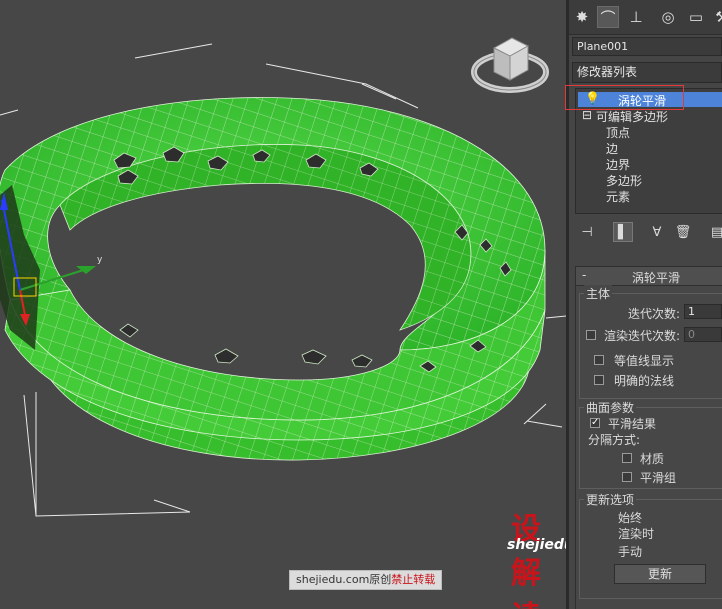  I want to click on update-group-label: 更新选项, so click(610, 499).